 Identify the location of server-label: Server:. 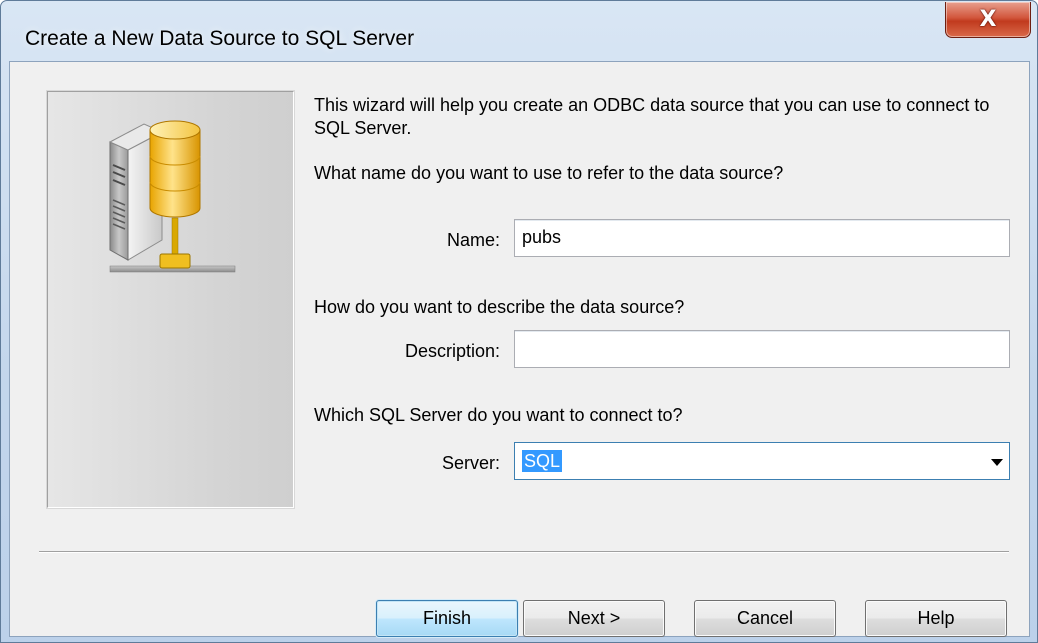
(470, 463).